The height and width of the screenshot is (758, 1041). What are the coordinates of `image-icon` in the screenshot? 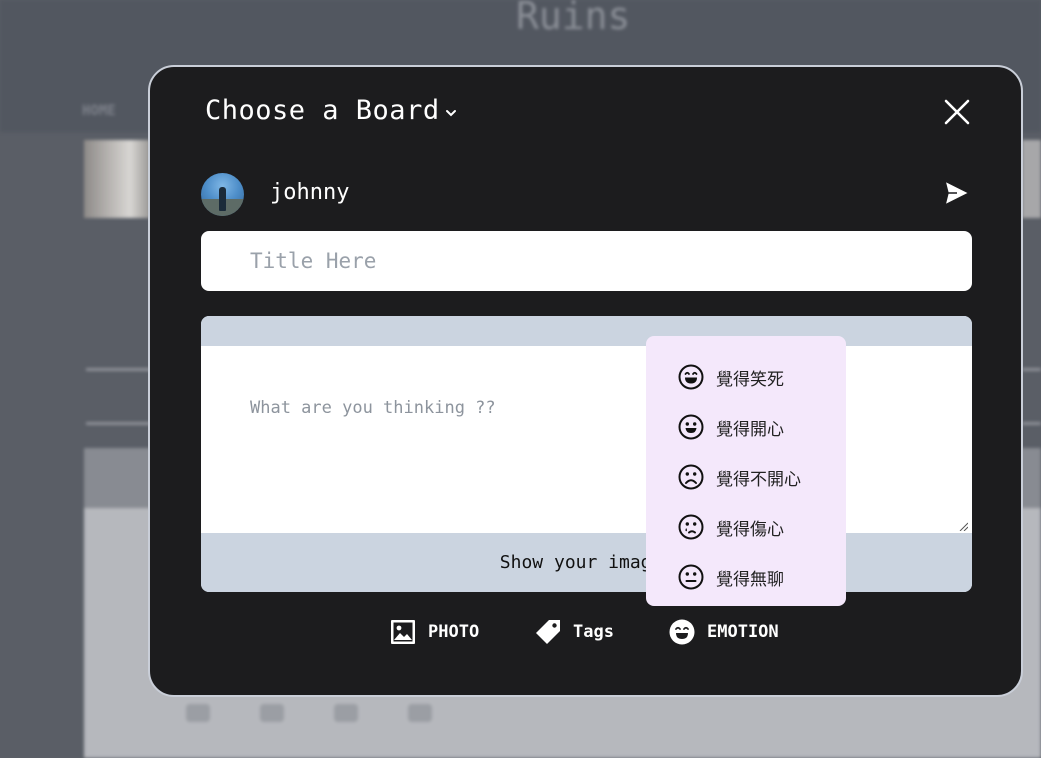 It's located at (403, 632).